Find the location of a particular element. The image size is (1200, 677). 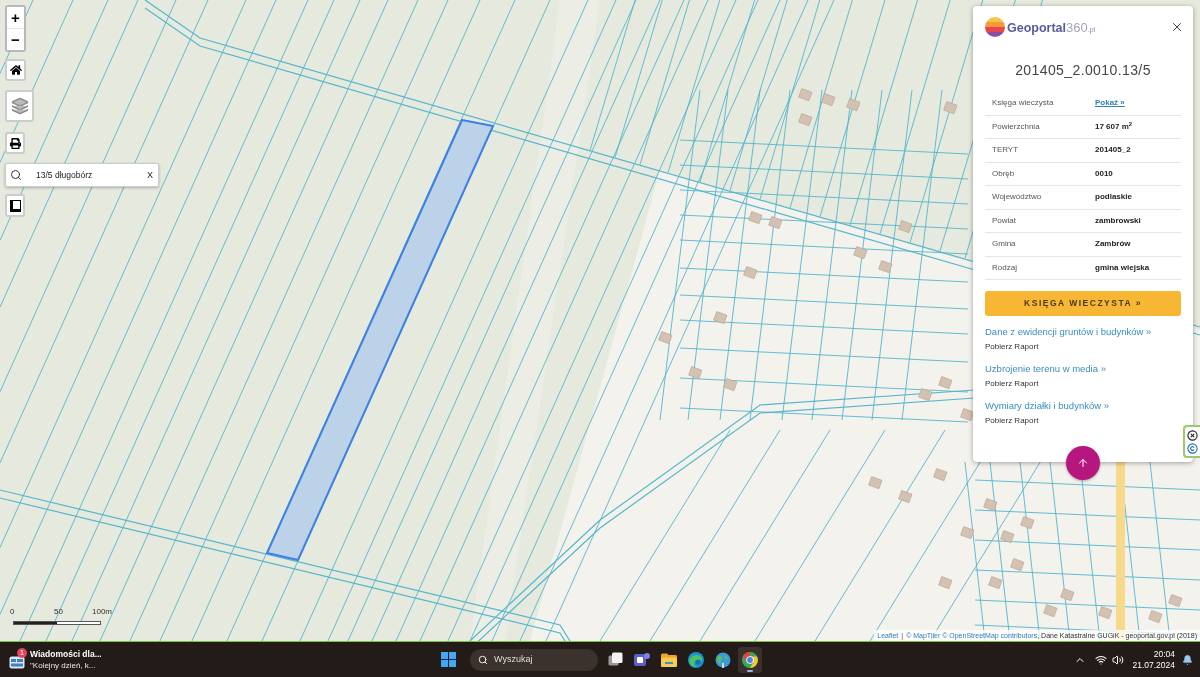

field-value: 17 607 m$^{2}$ is located at coordinates (1114, 126).